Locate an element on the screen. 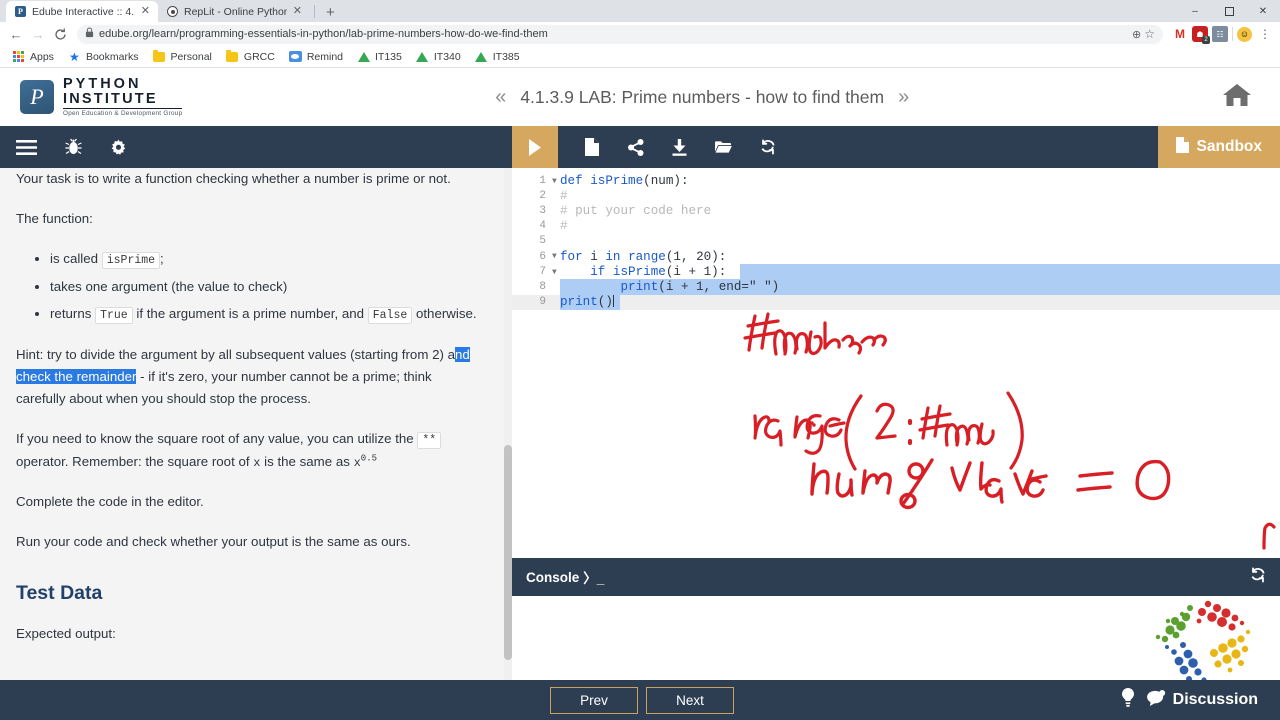  bullet-text: is called is located at coordinates (76, 258).